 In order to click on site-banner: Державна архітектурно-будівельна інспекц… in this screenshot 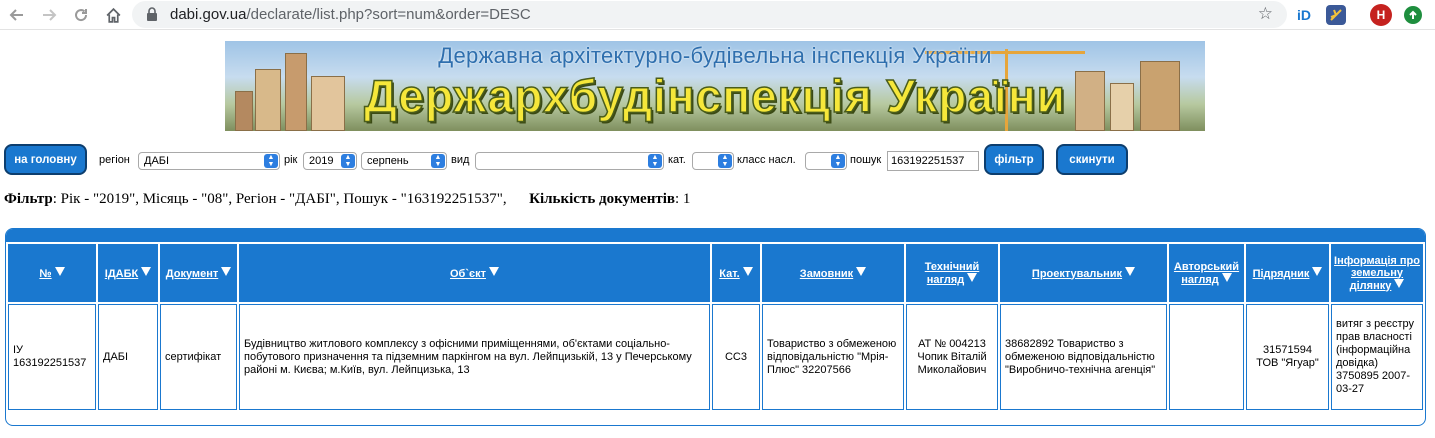, I will do `click(715, 86)`.